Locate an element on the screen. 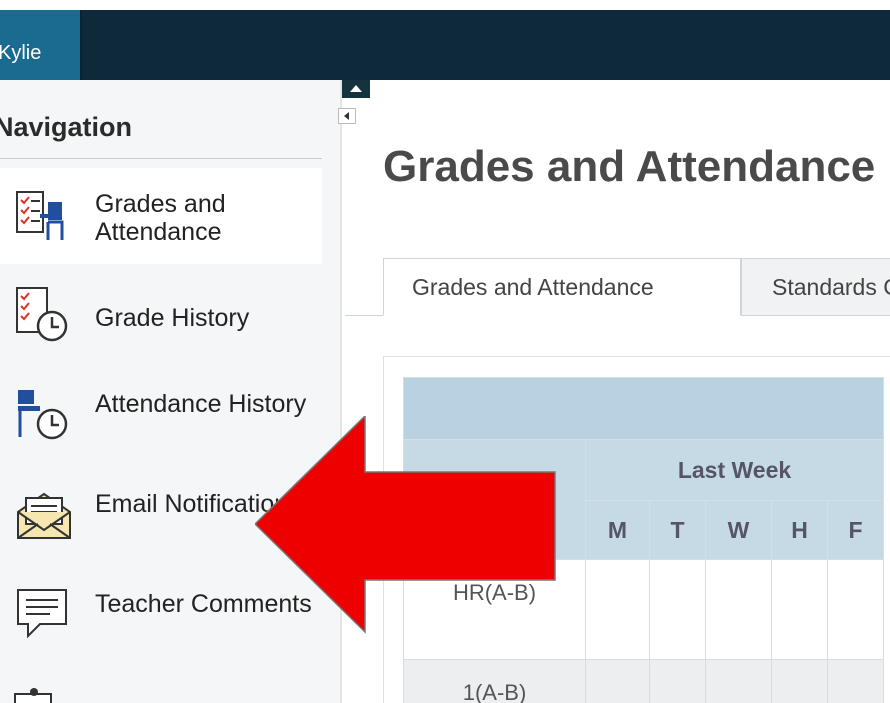  nav-heading: Navigation is located at coordinates (66, 127).